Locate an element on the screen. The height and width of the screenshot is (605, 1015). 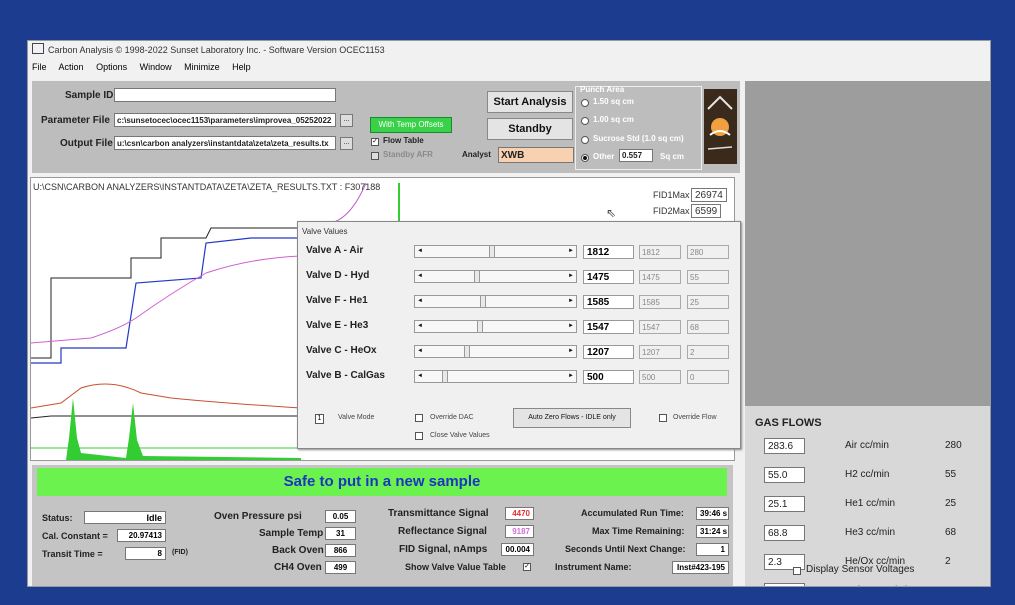
laser-trace-top is located at coordinates (348, 203).